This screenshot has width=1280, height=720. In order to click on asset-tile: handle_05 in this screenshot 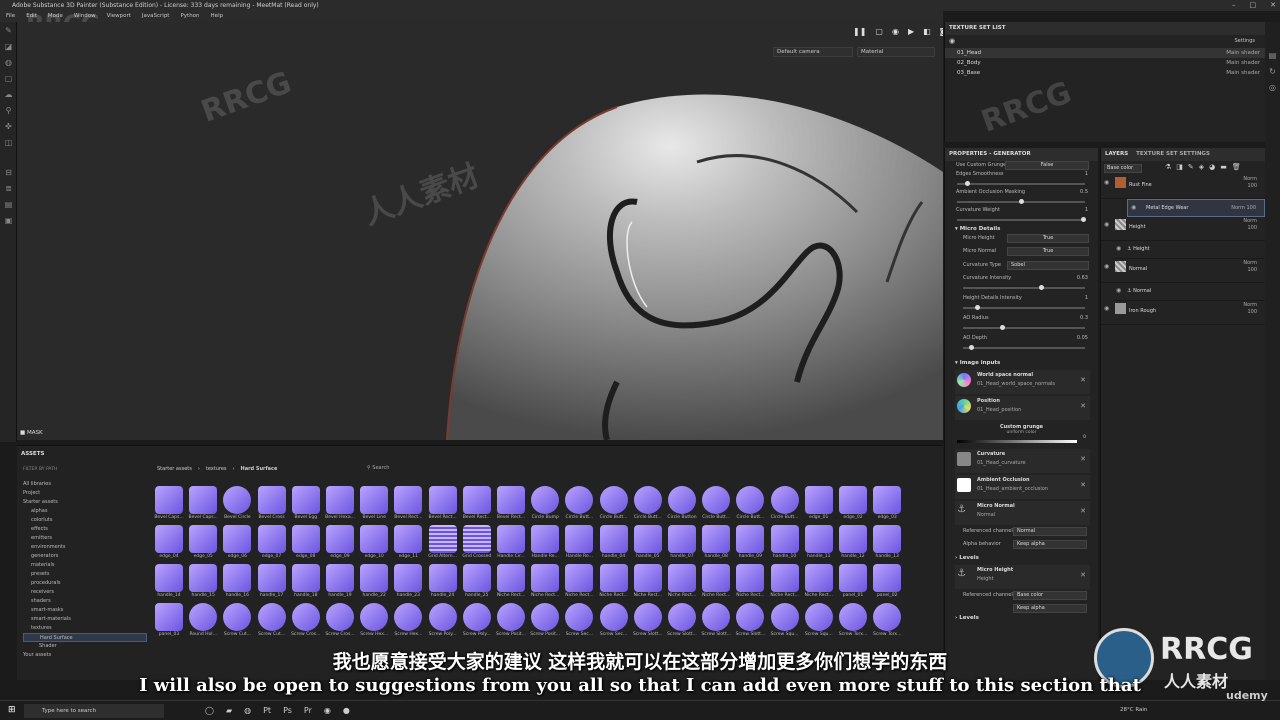, I will do `click(648, 544)`.